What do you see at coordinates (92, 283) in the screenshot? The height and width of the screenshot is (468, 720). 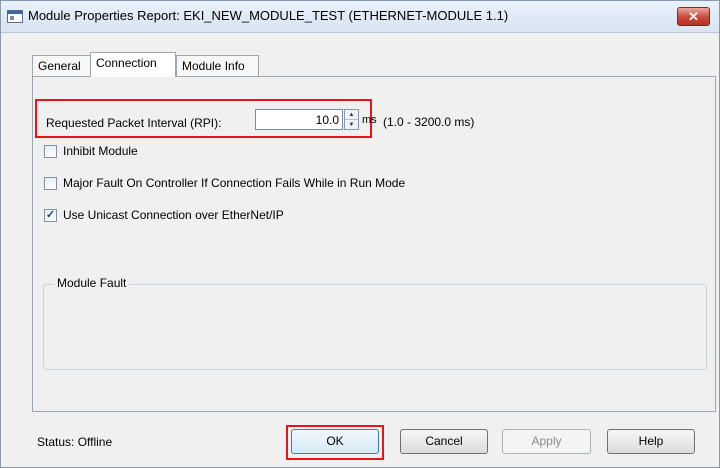 I see `module-fault-label: Module Fault` at bounding box center [92, 283].